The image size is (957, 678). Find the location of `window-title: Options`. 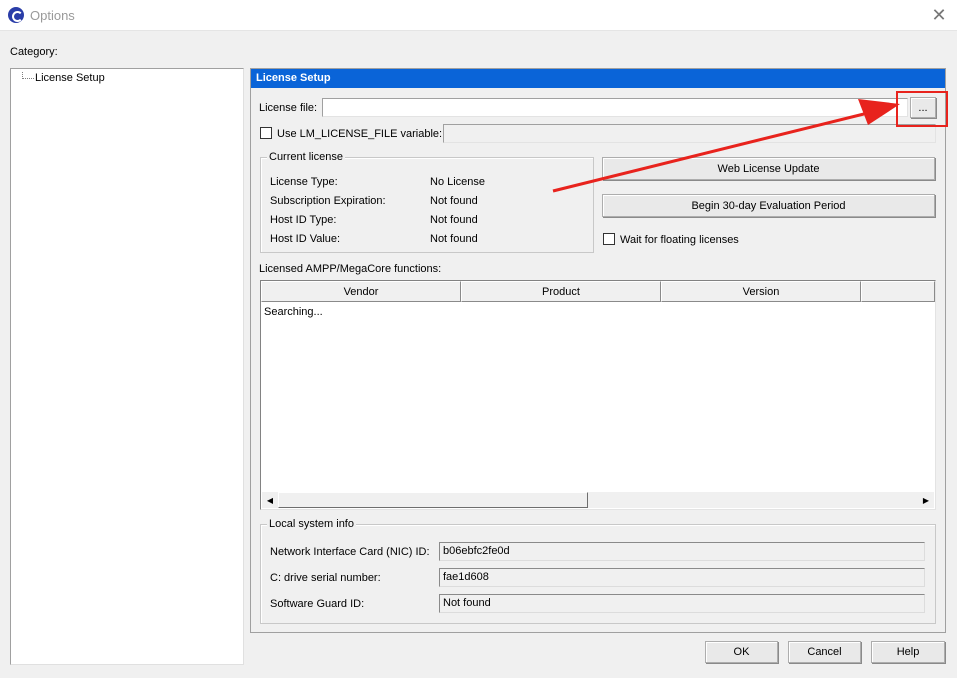

window-title: Options is located at coordinates (52, 15).